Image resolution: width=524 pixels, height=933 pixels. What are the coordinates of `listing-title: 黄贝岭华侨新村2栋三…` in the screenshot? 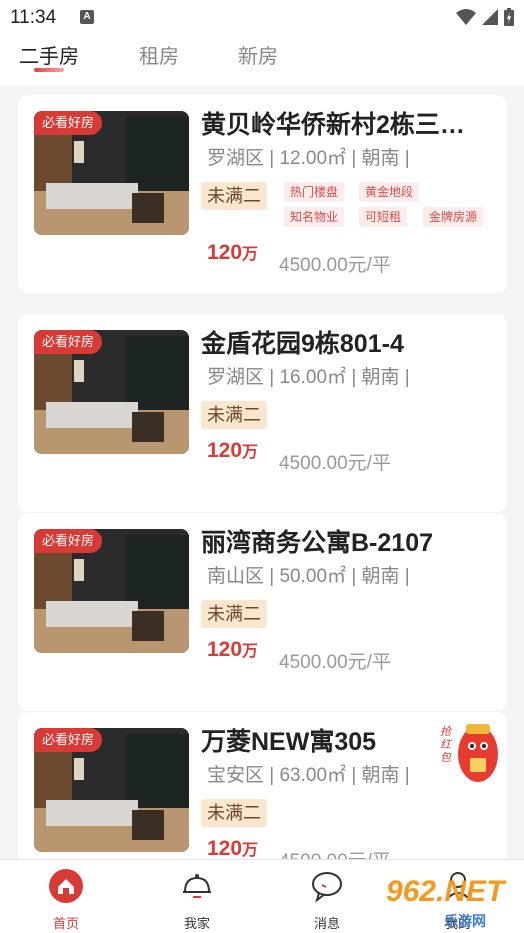 It's located at (333, 125).